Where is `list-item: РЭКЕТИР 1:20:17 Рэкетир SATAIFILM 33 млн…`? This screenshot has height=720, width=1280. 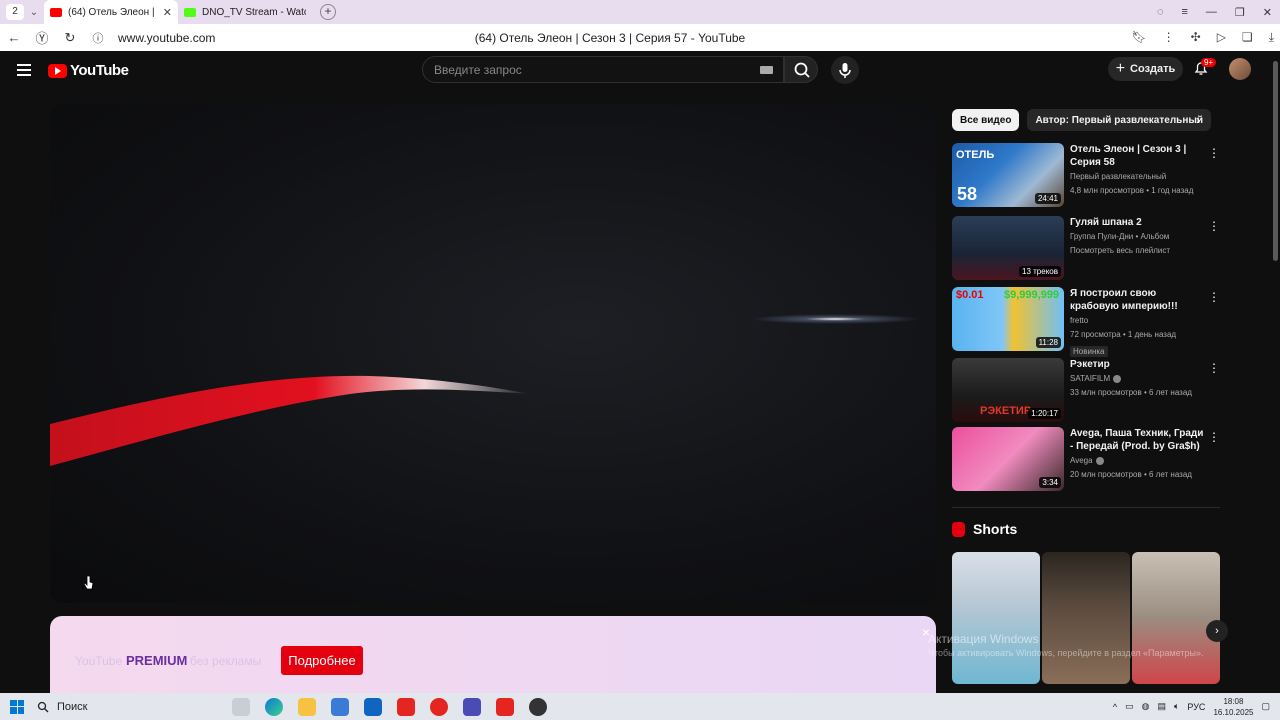
list-item: РЭКЕТИР 1:20:17 Рэкетир SATAIFILM 33 млн… is located at coordinates (1087, 390).